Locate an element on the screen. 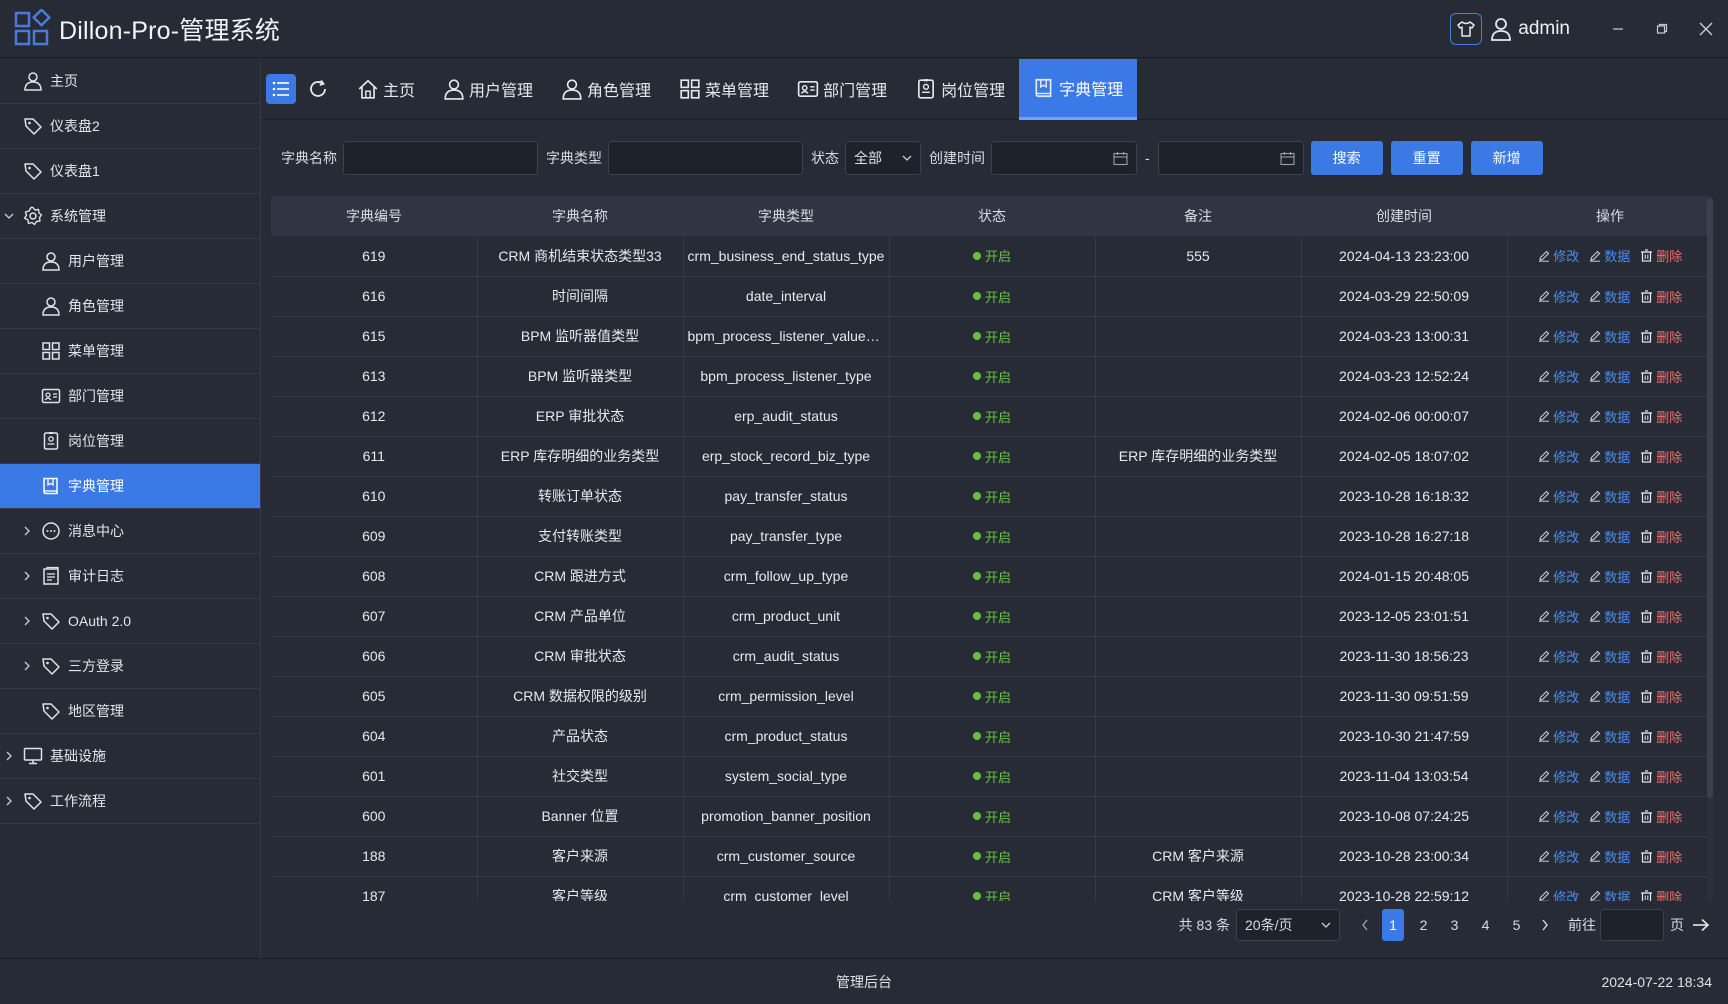 Image resolution: width=1728 pixels, height=1004 pixels. table-scrollbar is located at coordinates (1710, 548).